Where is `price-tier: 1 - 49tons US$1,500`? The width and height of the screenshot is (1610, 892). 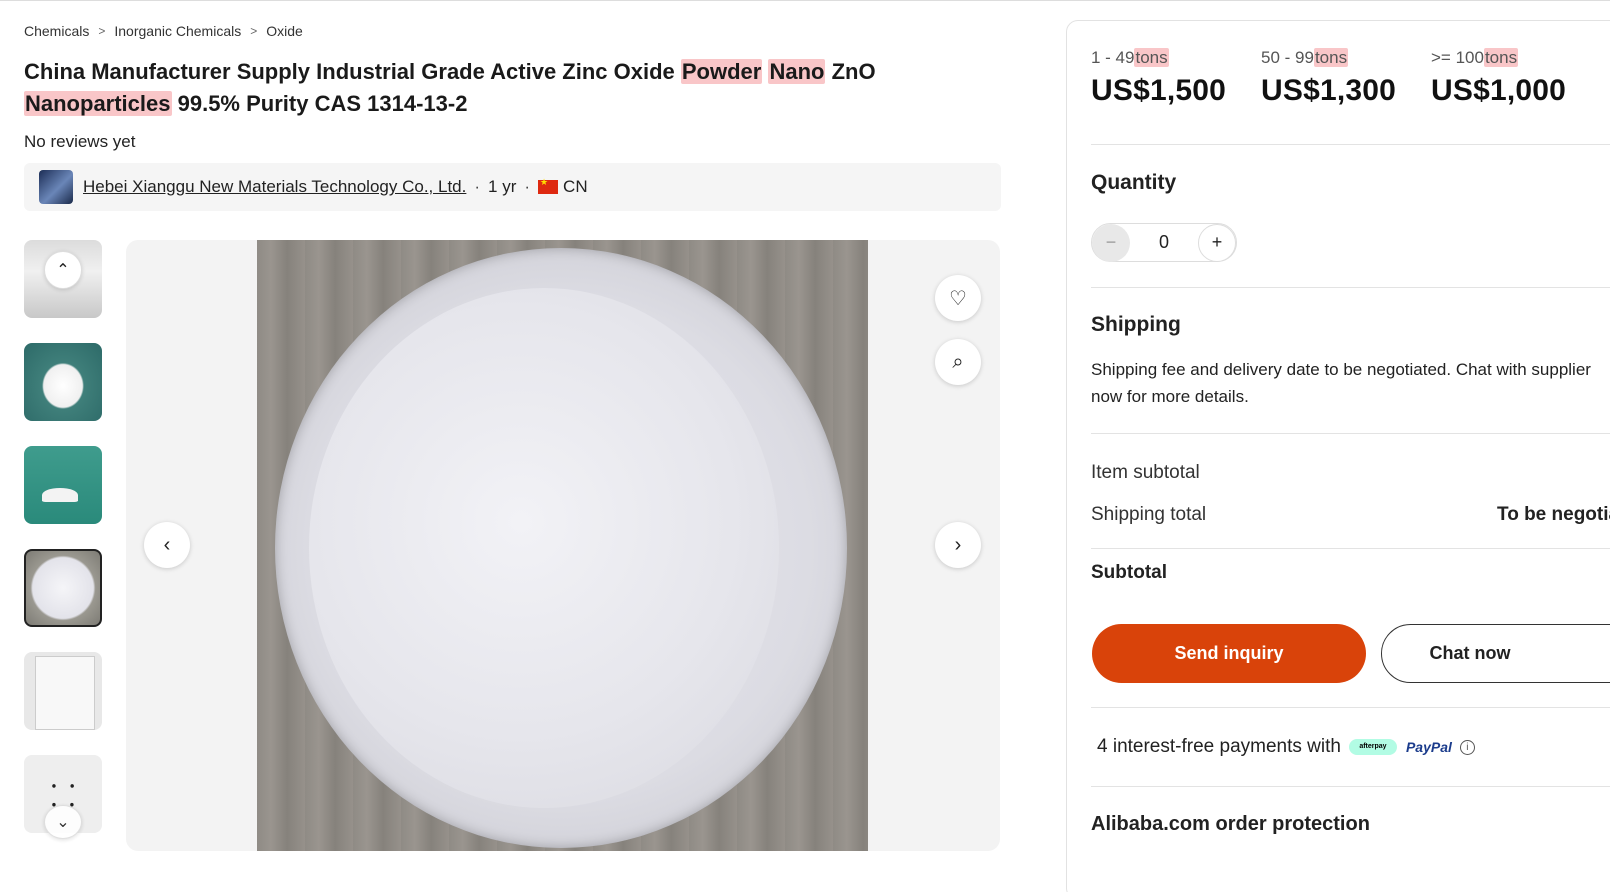 price-tier: 1 - 49tons US$1,500 is located at coordinates (1176, 78).